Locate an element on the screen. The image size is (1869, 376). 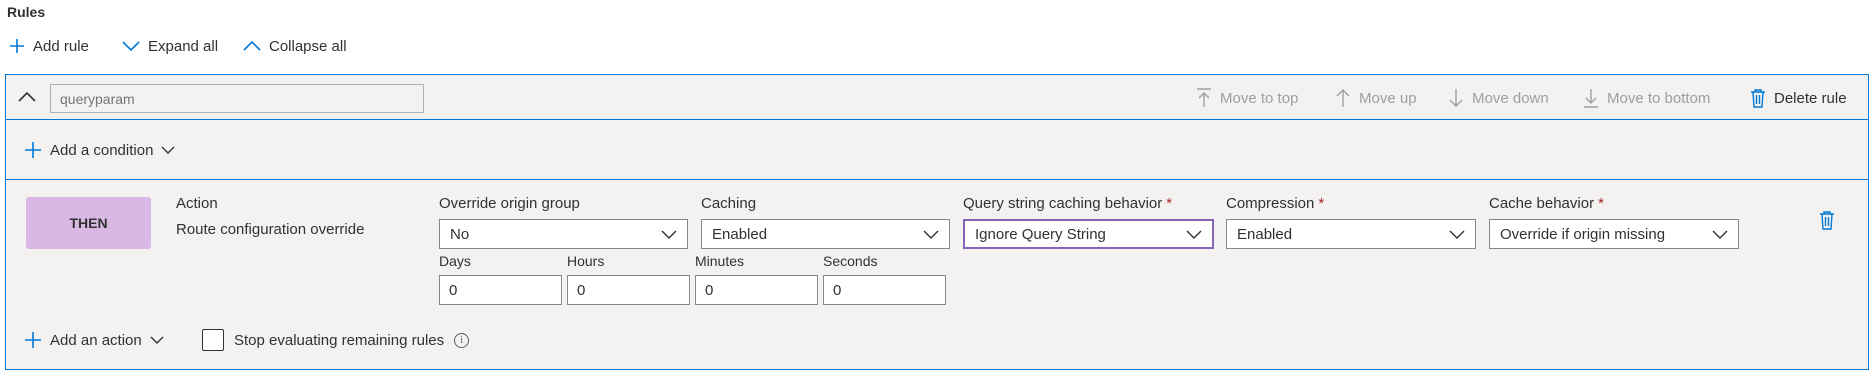
caching-label: Caching is located at coordinates (729, 203).